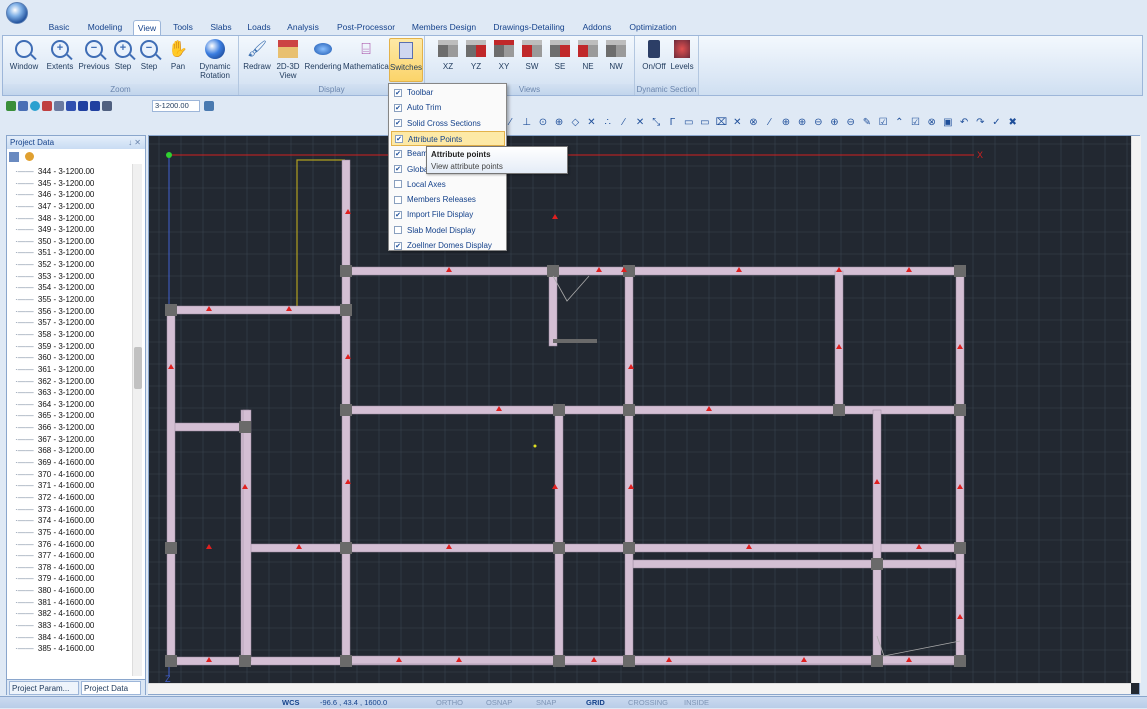 This screenshot has height=709, width=1147. I want to click on tree-item: ·—— 382 - 4-1600.00, so click(74, 614).